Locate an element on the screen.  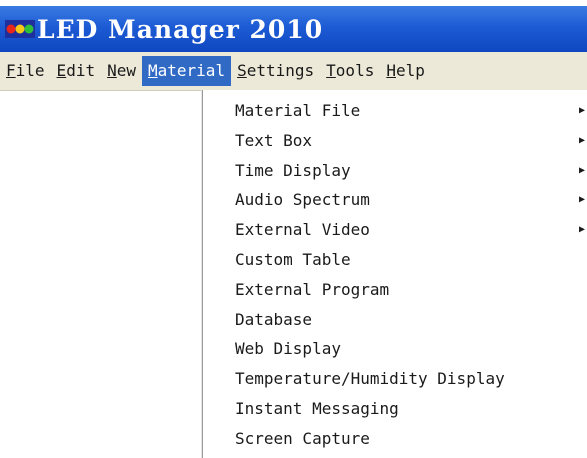
window-title: LED Manager 2010 is located at coordinates (180, 29).